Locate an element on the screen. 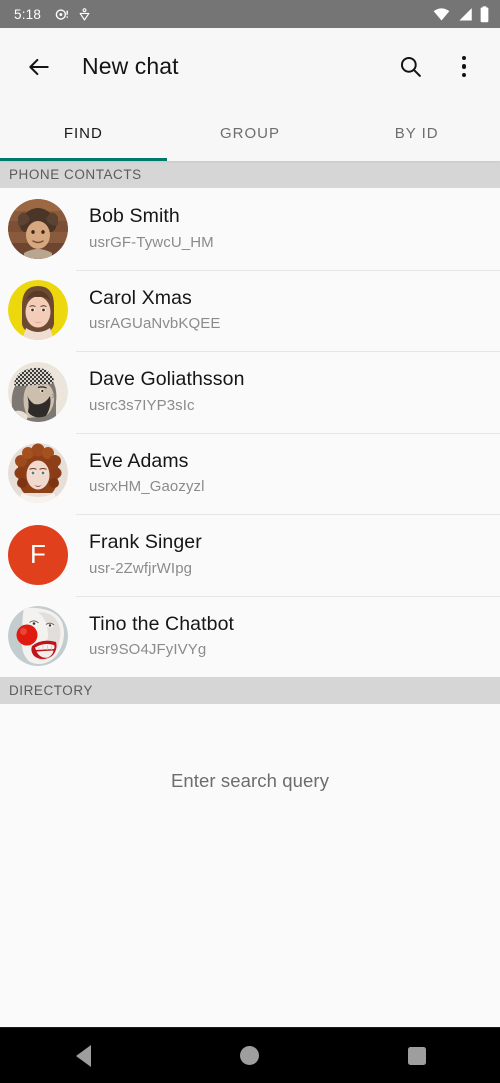 This screenshot has width=500, height=1083. tab-by-id-label: BY ID is located at coordinates (416, 133).